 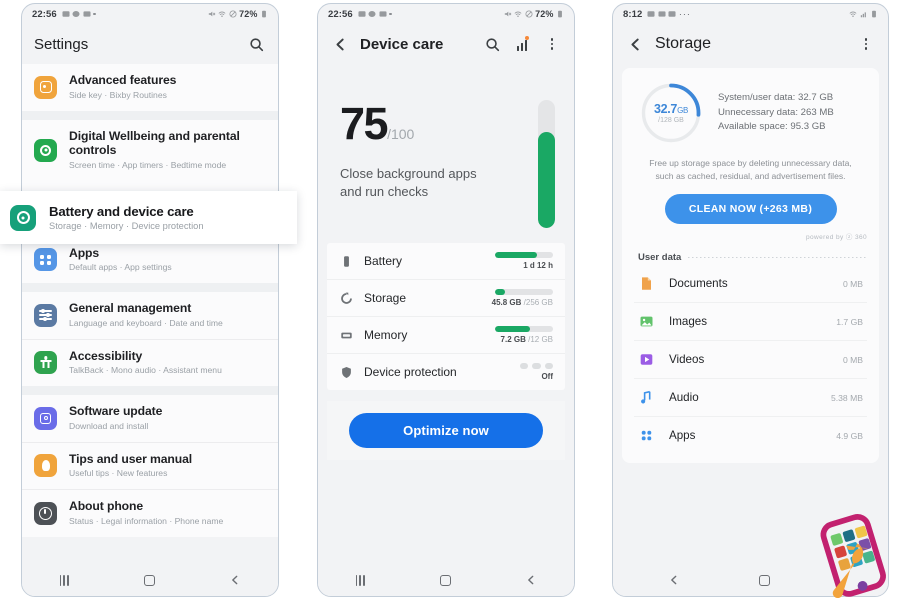 I want to click on battery-device-care-icon, so click(x=23, y=217).